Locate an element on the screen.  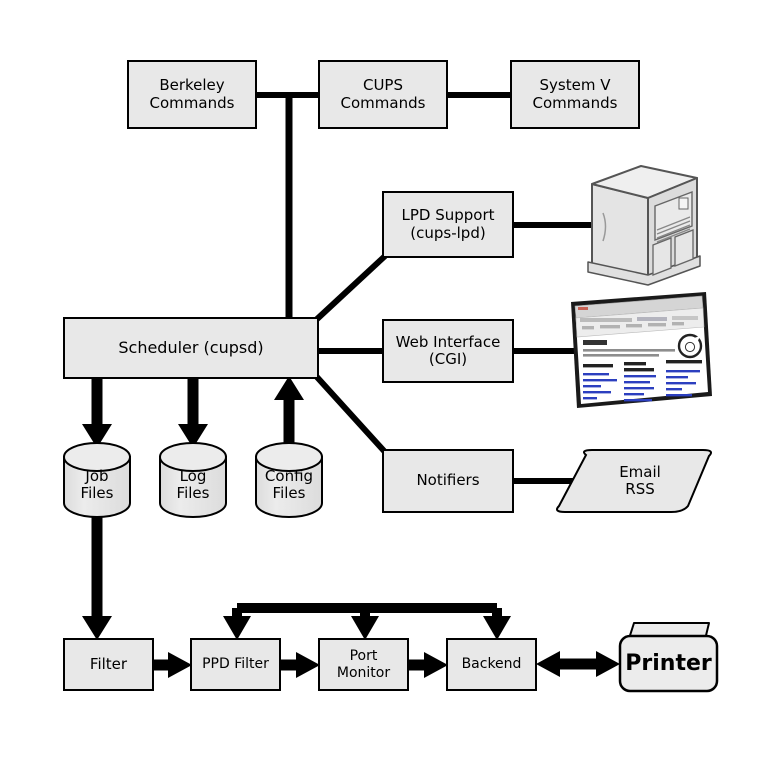
config-files-to-scheduler-arrow is located at coordinates (289, 412).